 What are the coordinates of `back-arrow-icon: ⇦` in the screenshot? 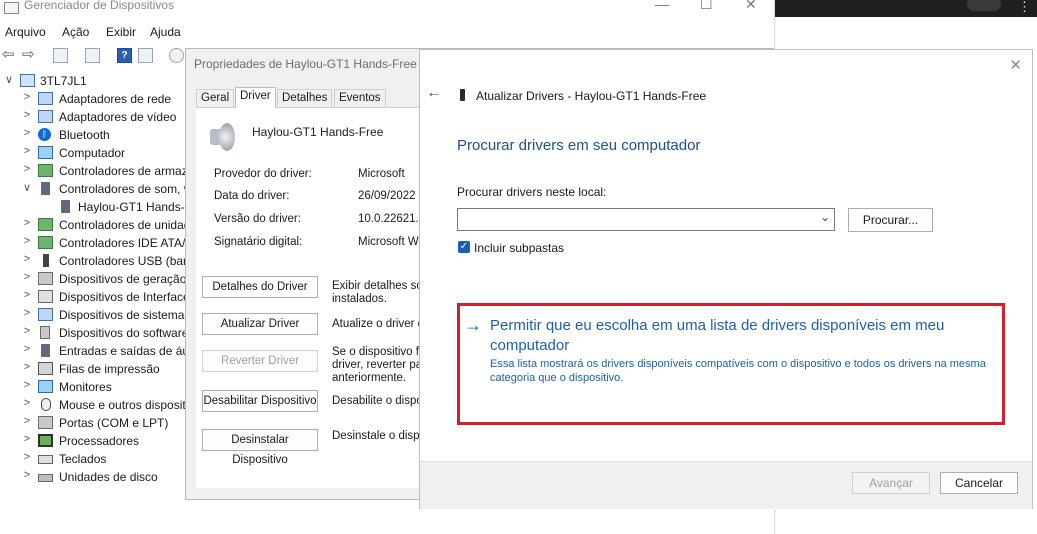 It's located at (9, 54).